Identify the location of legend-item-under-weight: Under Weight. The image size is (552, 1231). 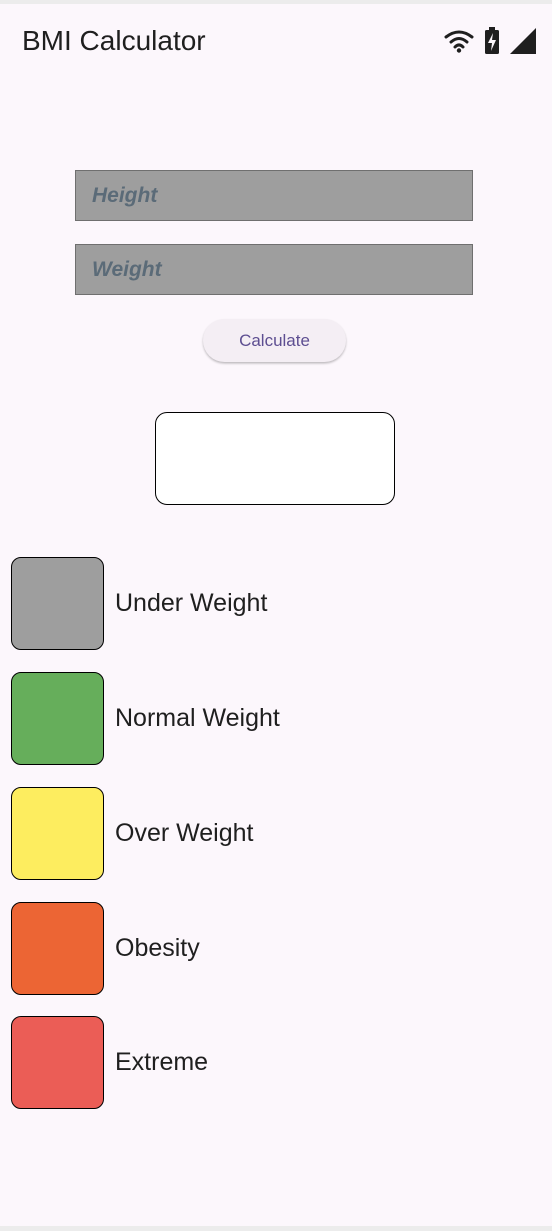
(271, 604).